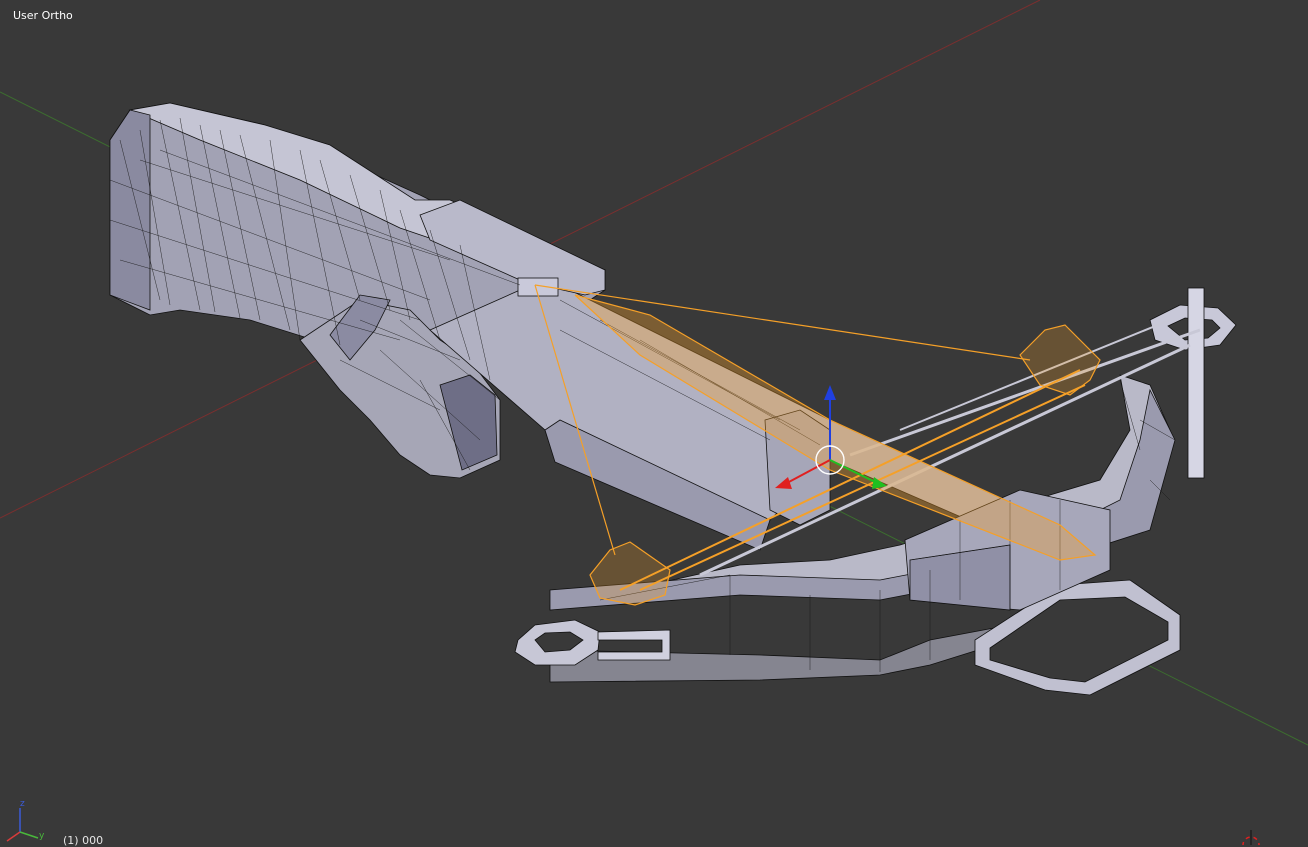 The image size is (1308, 847). Describe the element at coordinates (83, 840) in the screenshot. I see `object-info: (1) 000` at that location.